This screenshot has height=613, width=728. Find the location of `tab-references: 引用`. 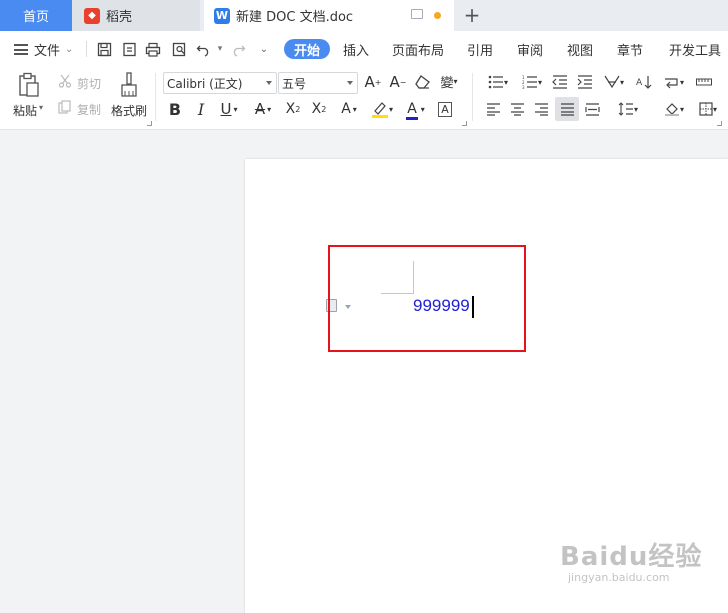

tab-references: 引用 is located at coordinates (480, 49).